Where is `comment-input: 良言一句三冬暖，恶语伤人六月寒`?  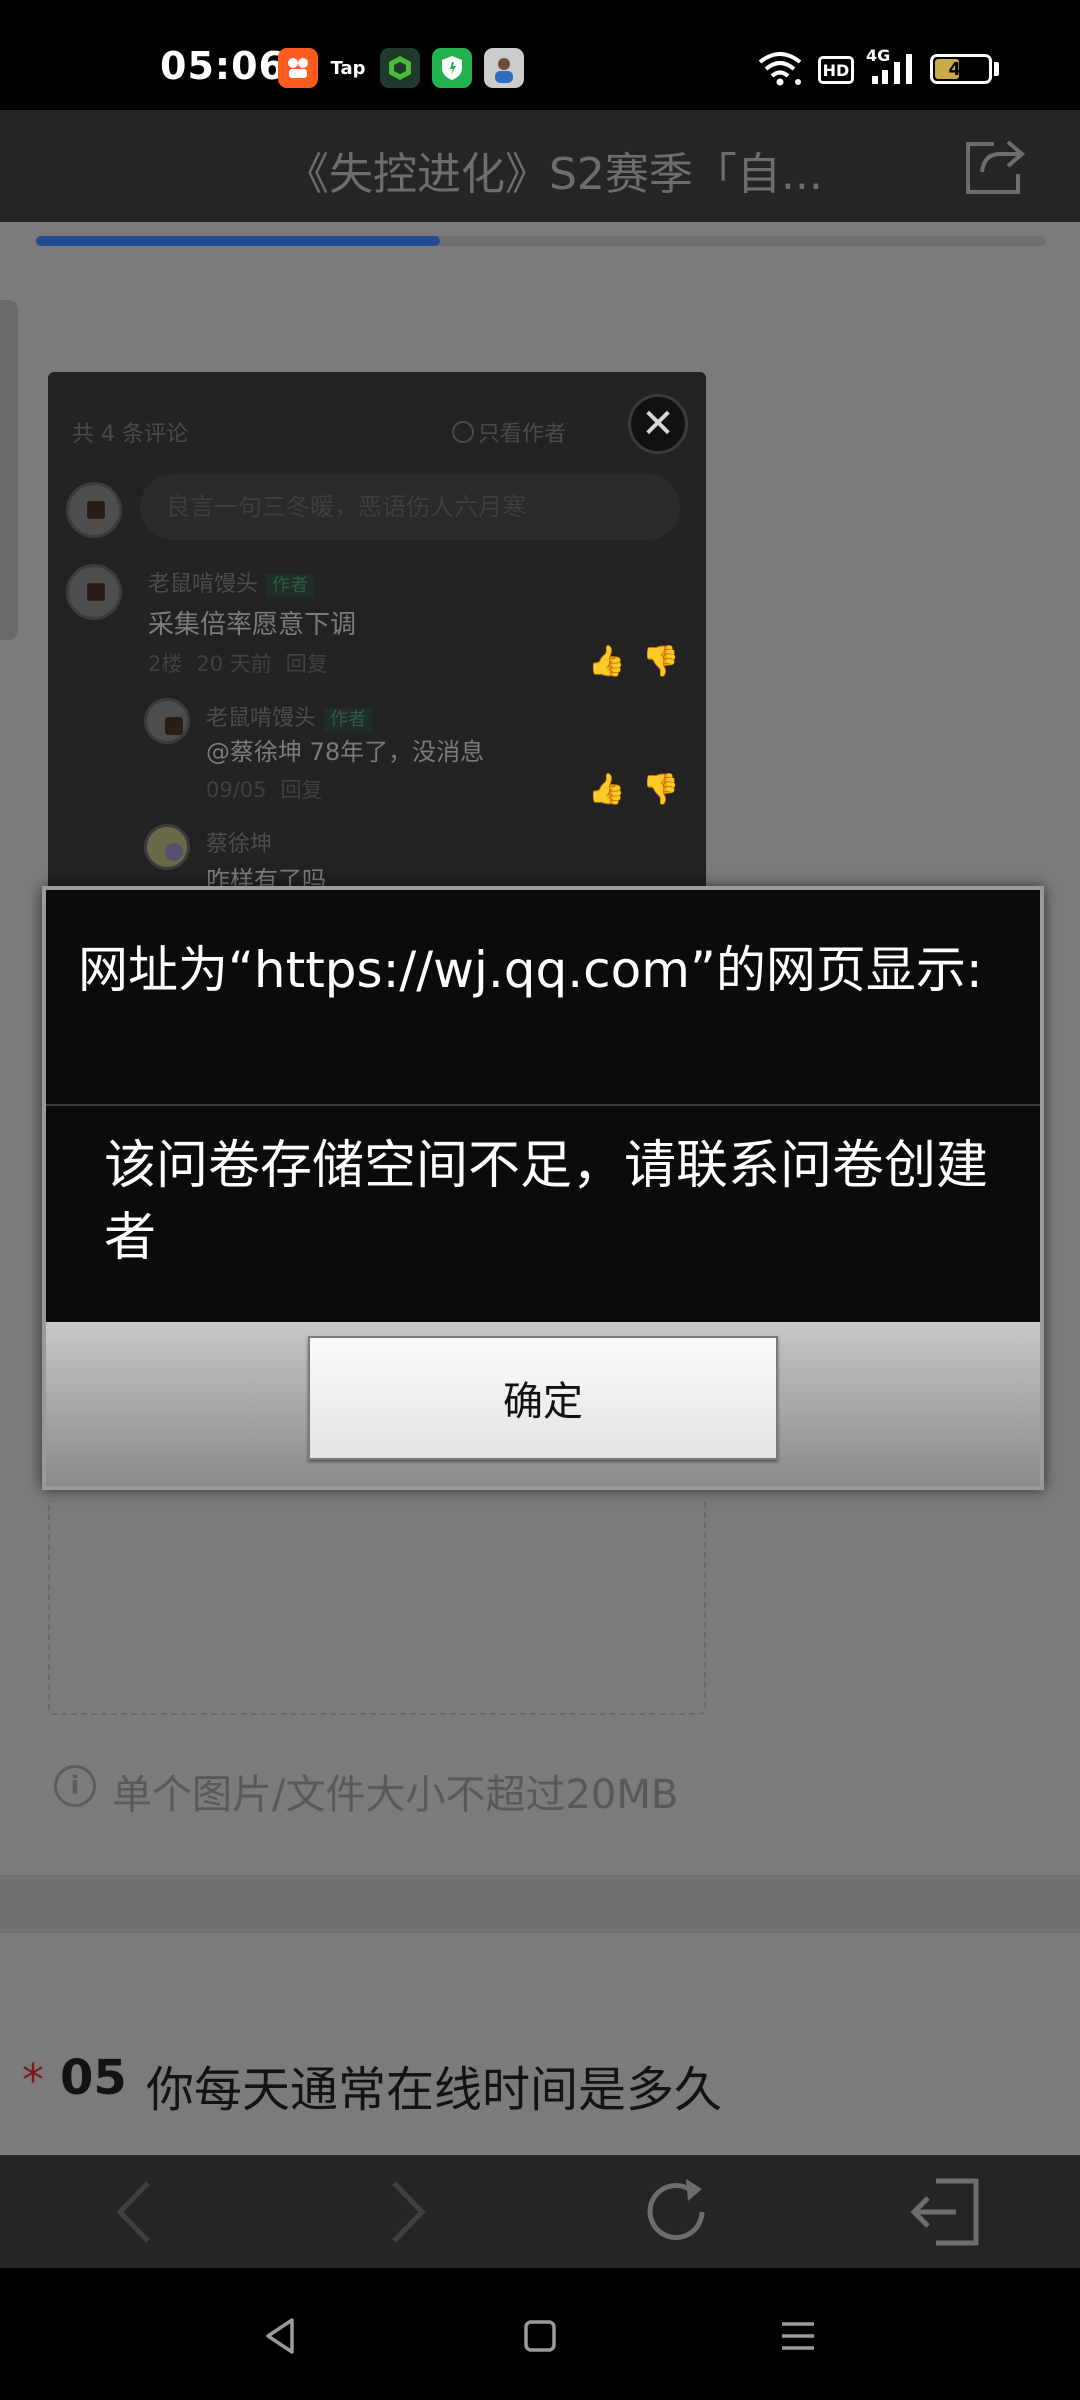 comment-input: 良言一句三冬暖，恶语伤人六月寒 is located at coordinates (410, 507).